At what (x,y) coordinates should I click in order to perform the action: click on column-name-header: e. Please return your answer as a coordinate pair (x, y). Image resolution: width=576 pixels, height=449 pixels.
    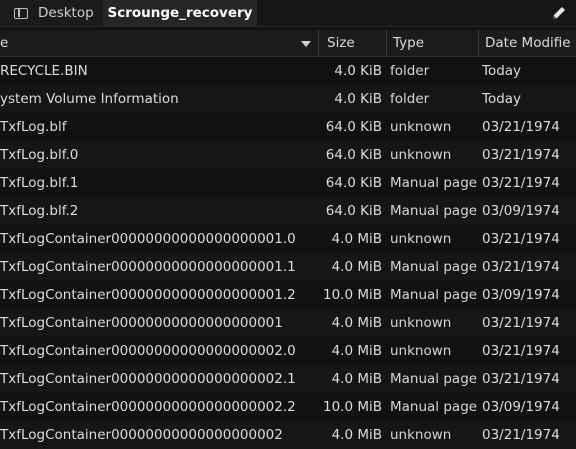
    Looking at the image, I should click on (159, 43).